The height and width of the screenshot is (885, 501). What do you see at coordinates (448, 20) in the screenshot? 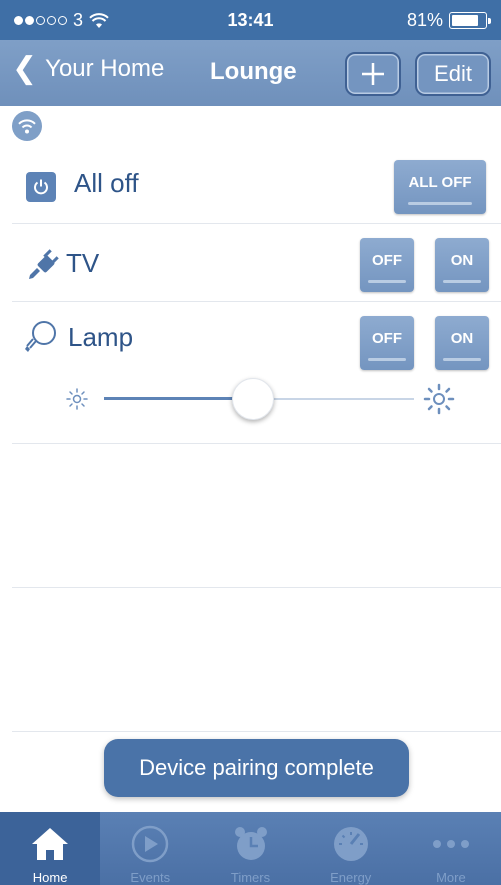
I see `battery-status: 81%` at bounding box center [448, 20].